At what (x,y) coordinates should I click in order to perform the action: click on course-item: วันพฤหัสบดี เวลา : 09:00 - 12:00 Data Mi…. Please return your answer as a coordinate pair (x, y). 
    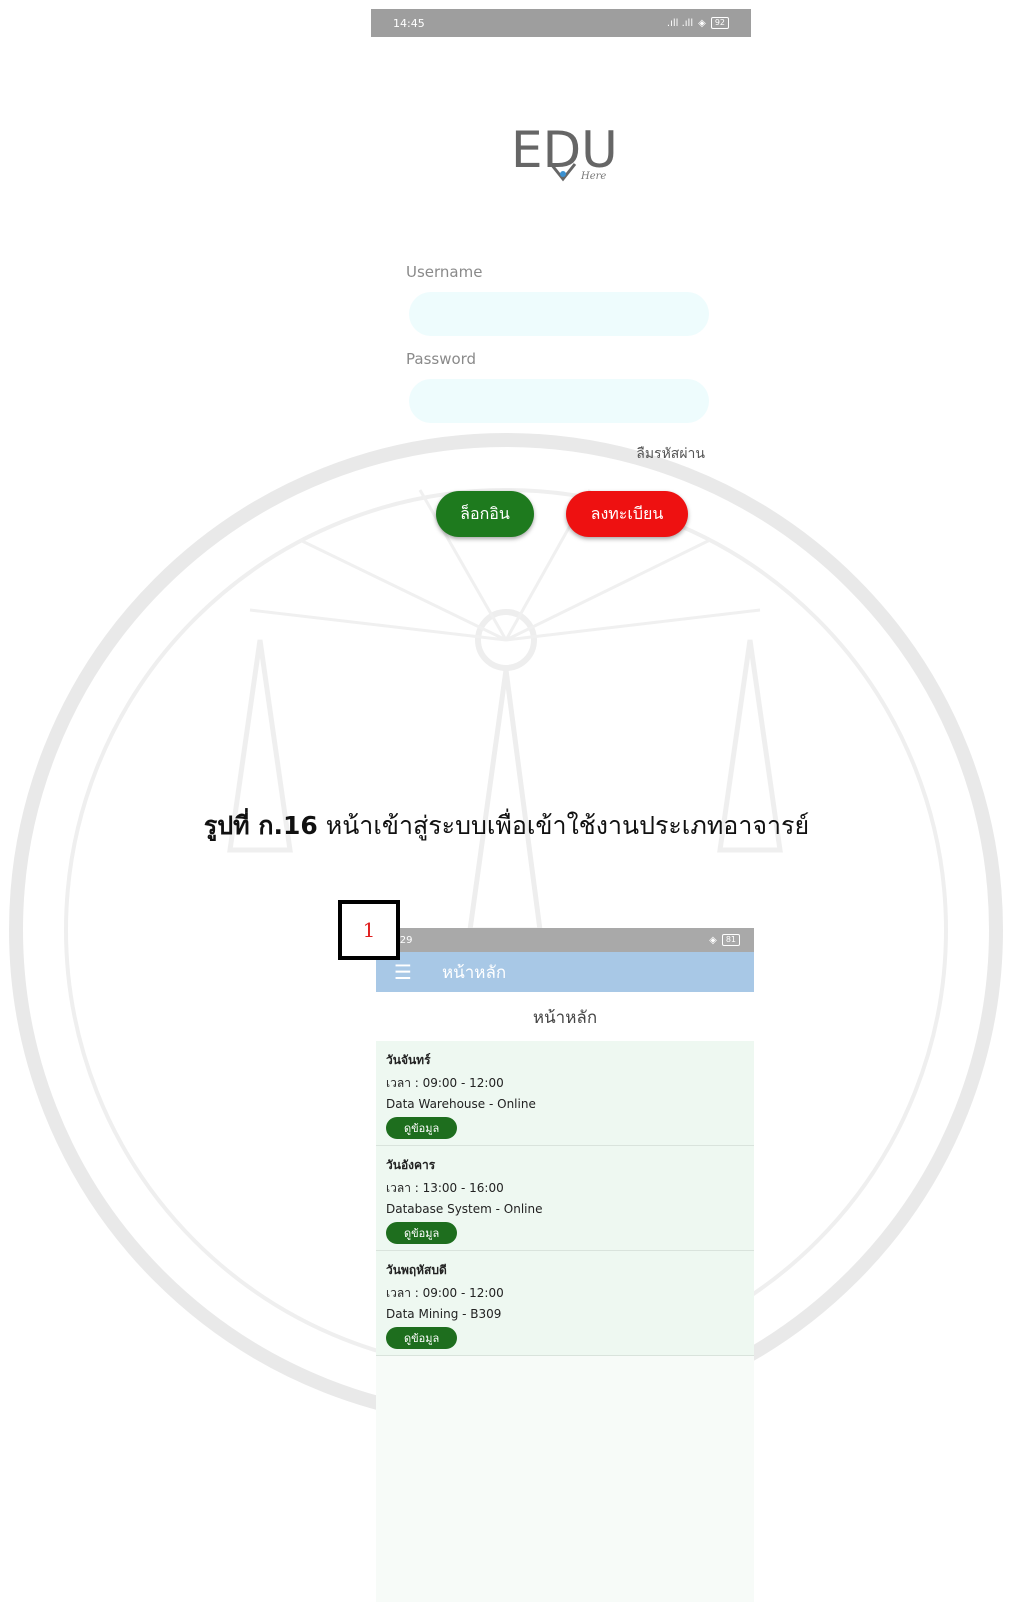
    Looking at the image, I should click on (565, 1303).